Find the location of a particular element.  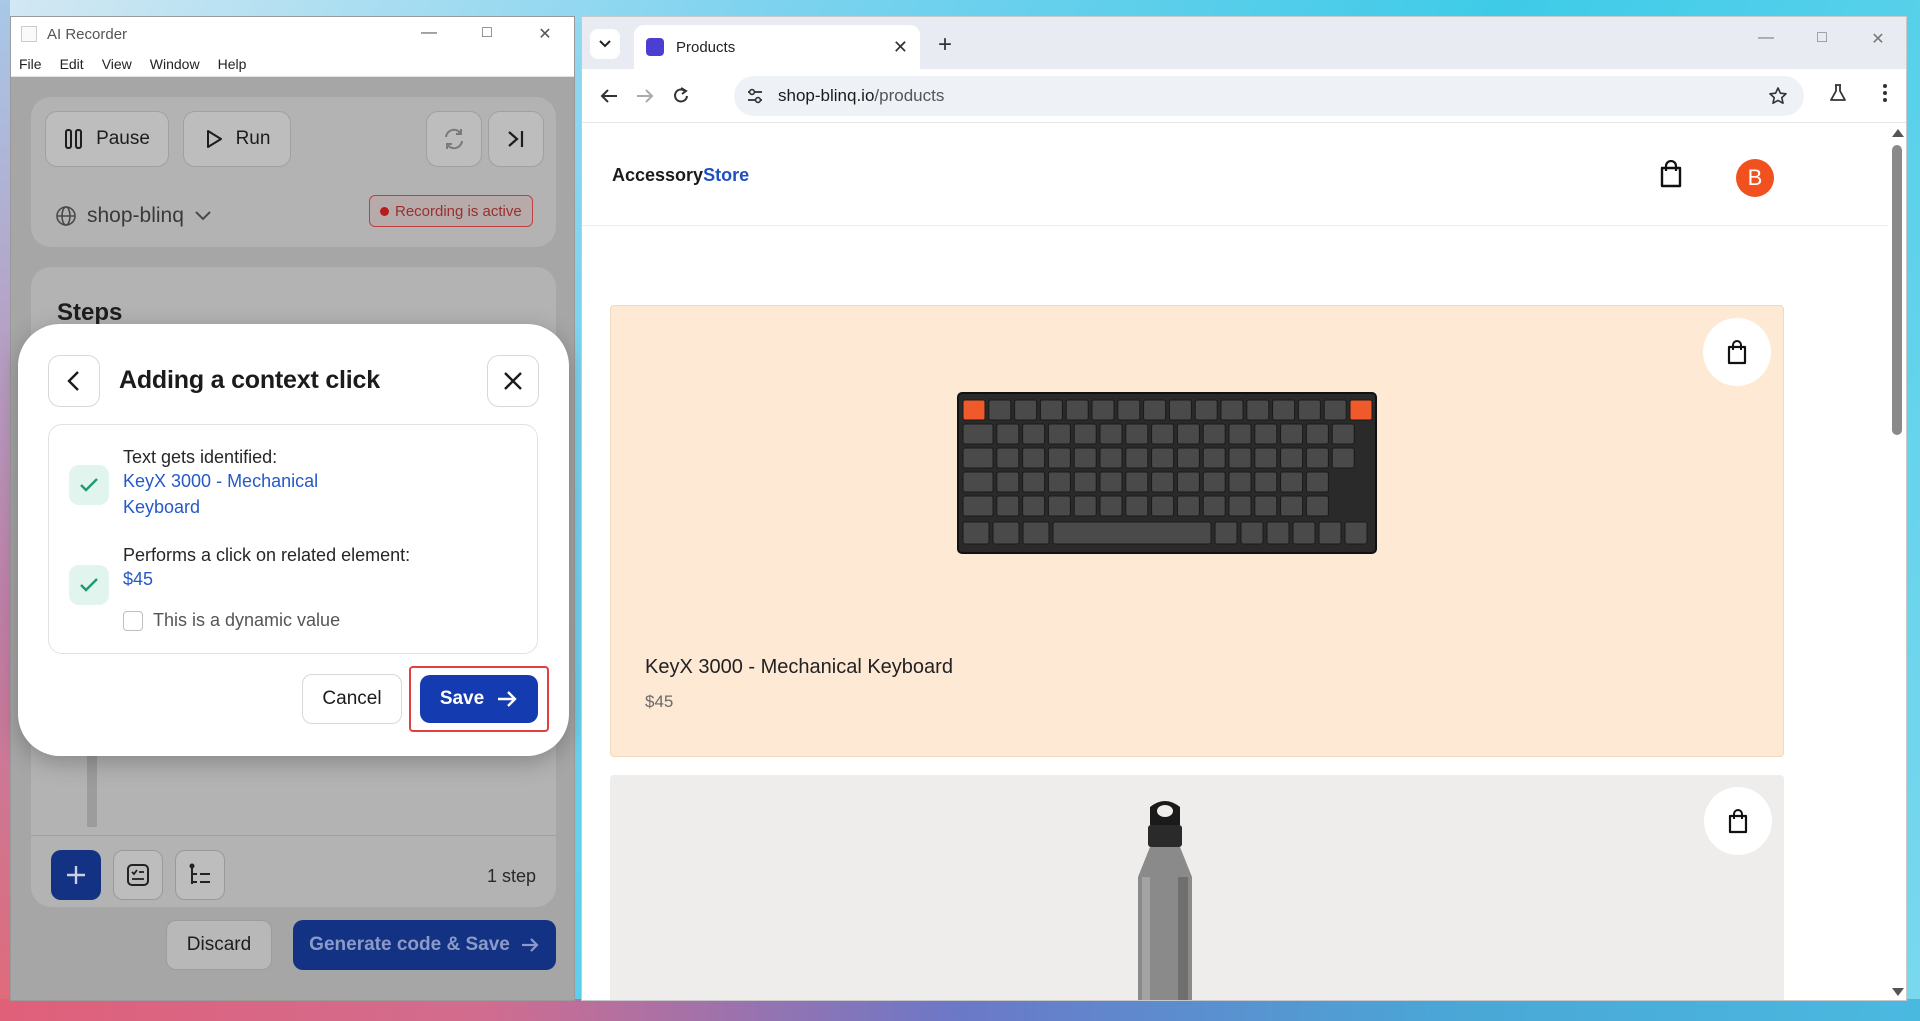

recorder-titlebar: AI Recorder — □ ✕ is located at coordinates (292, 34).